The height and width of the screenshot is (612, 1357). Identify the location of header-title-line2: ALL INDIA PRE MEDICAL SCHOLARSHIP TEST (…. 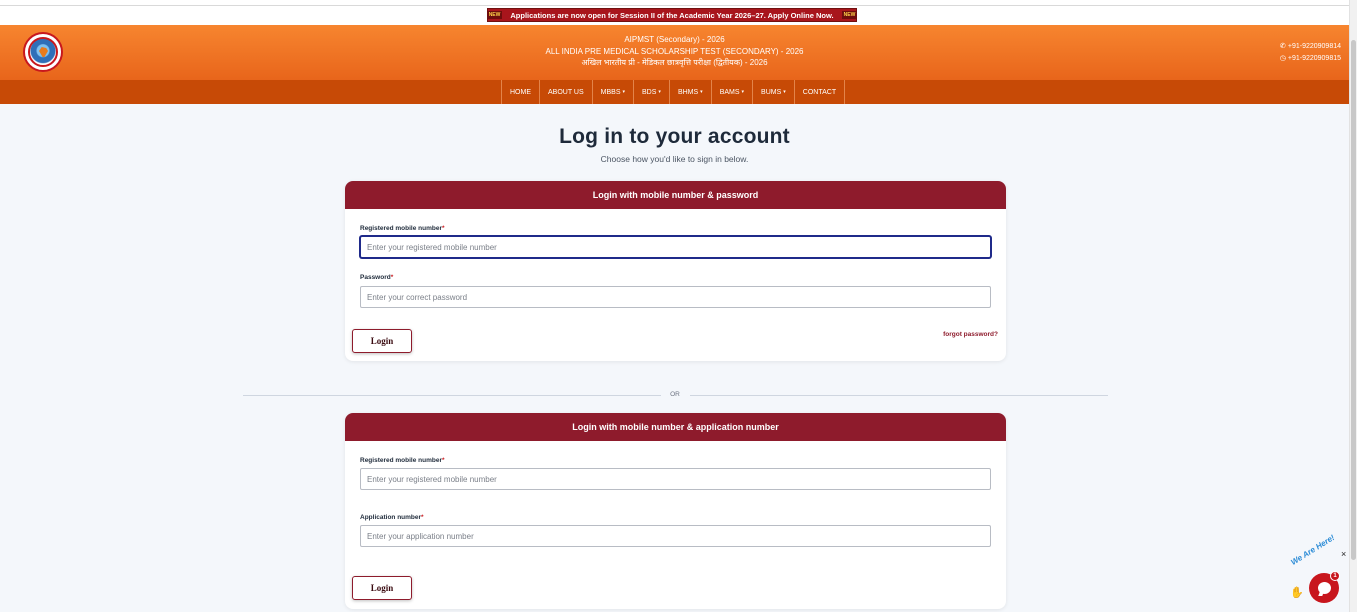
(674, 51).